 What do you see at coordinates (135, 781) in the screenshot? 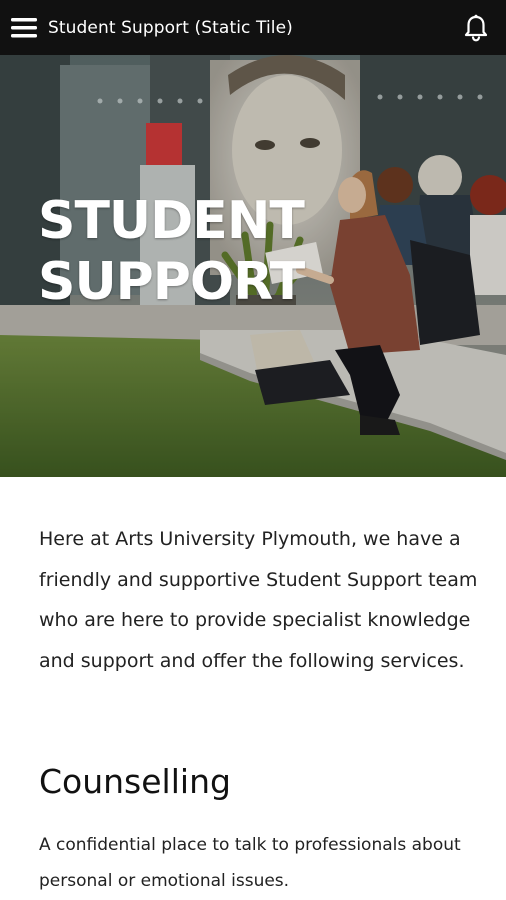
I see `section-heading-counselling: Counselling` at bounding box center [135, 781].